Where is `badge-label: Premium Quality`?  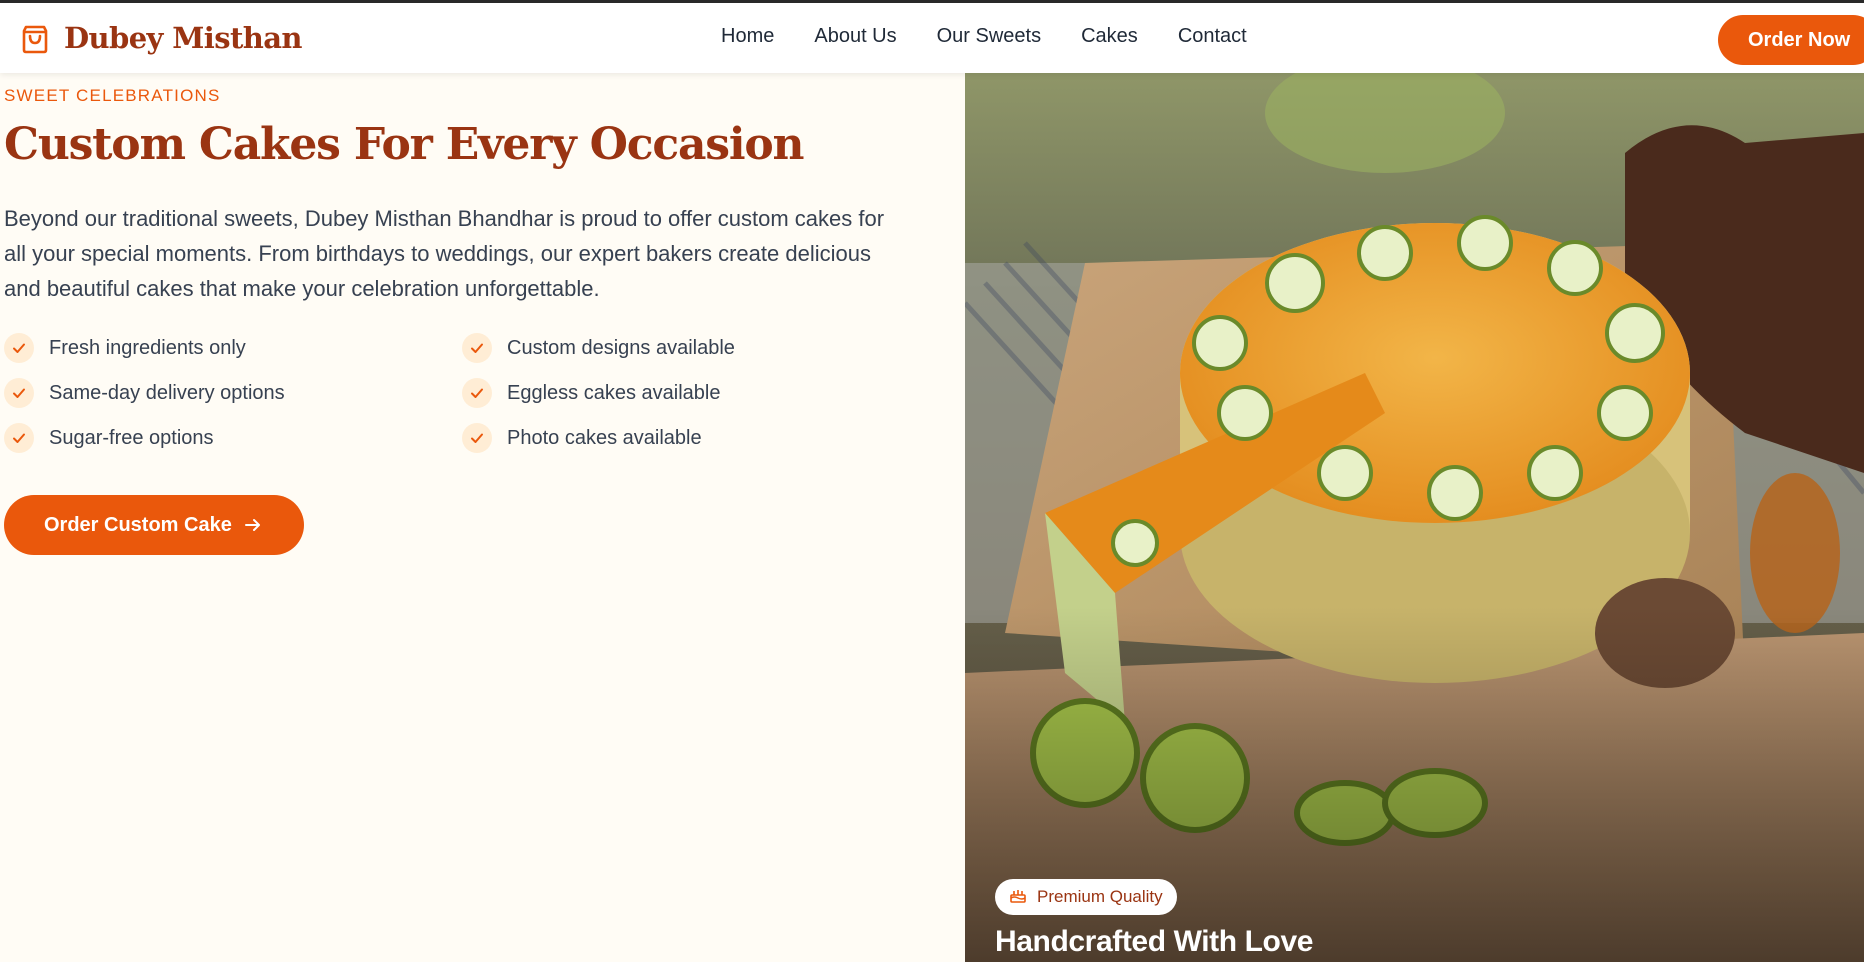 badge-label: Premium Quality is located at coordinates (1100, 896).